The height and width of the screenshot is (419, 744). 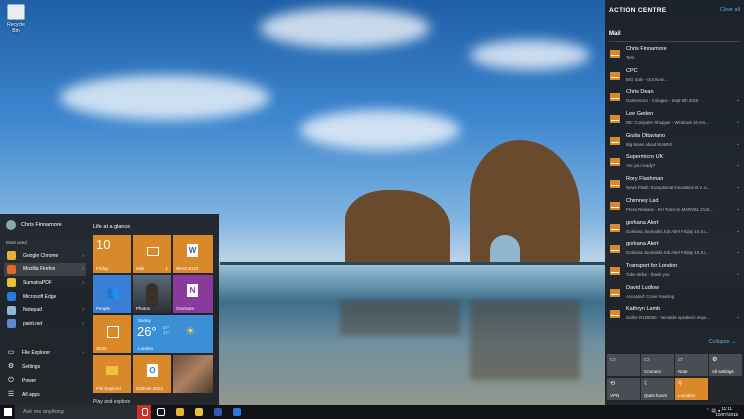 What do you see at coordinates (613, 360) in the screenshot?
I see `tablet-mode-icon: ▭` at bounding box center [613, 360].